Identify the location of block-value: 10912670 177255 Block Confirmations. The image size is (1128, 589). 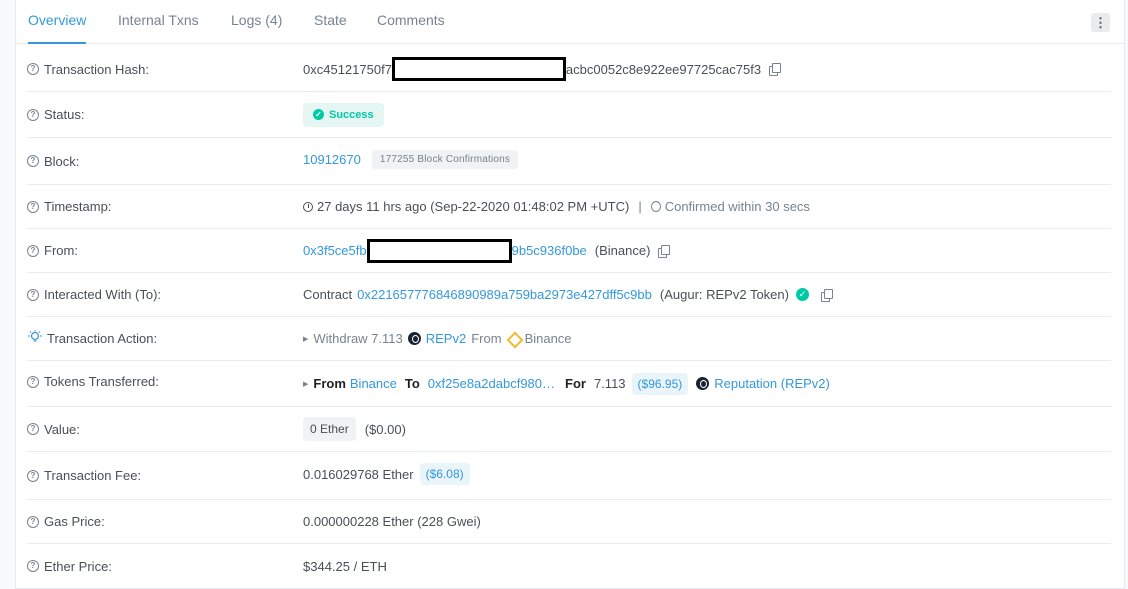
(411, 159).